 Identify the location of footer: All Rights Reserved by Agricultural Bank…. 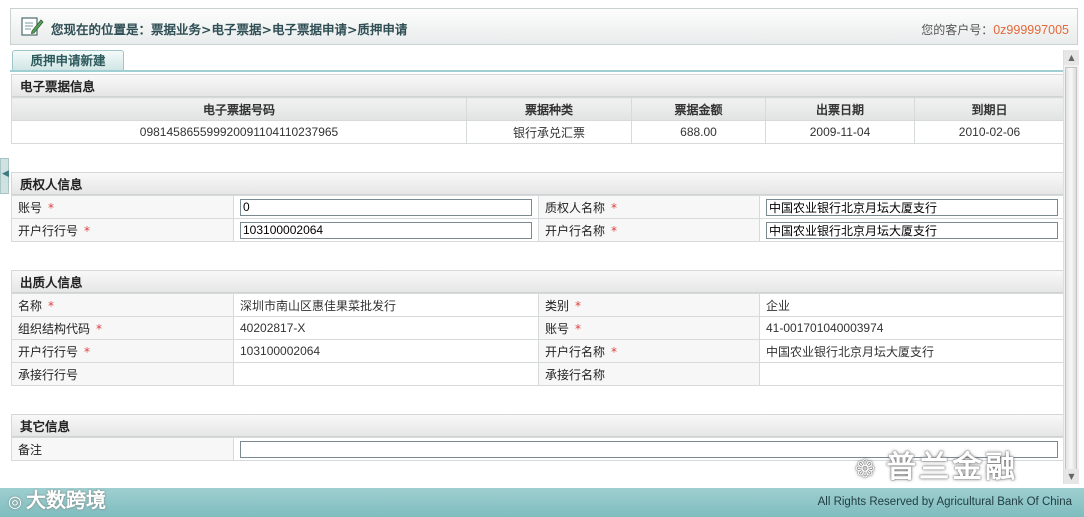
(542, 502).